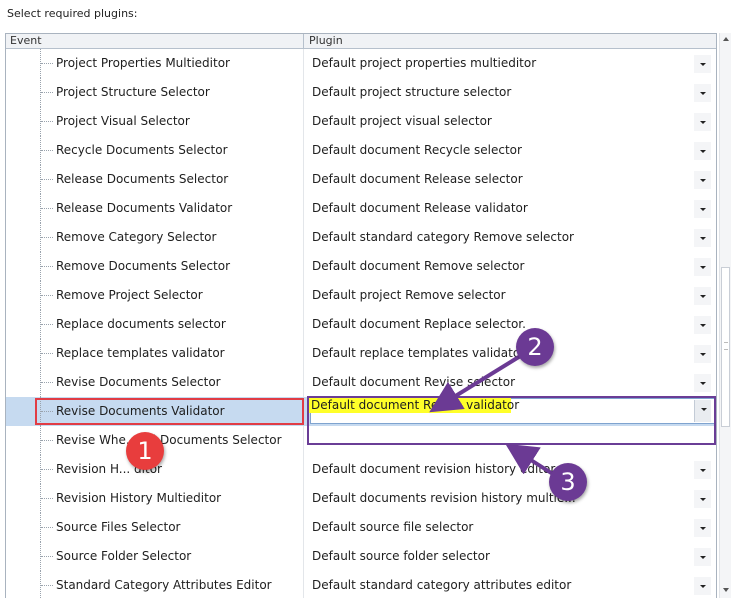 The image size is (731, 598). I want to click on scroll-thumb, so click(725, 347).